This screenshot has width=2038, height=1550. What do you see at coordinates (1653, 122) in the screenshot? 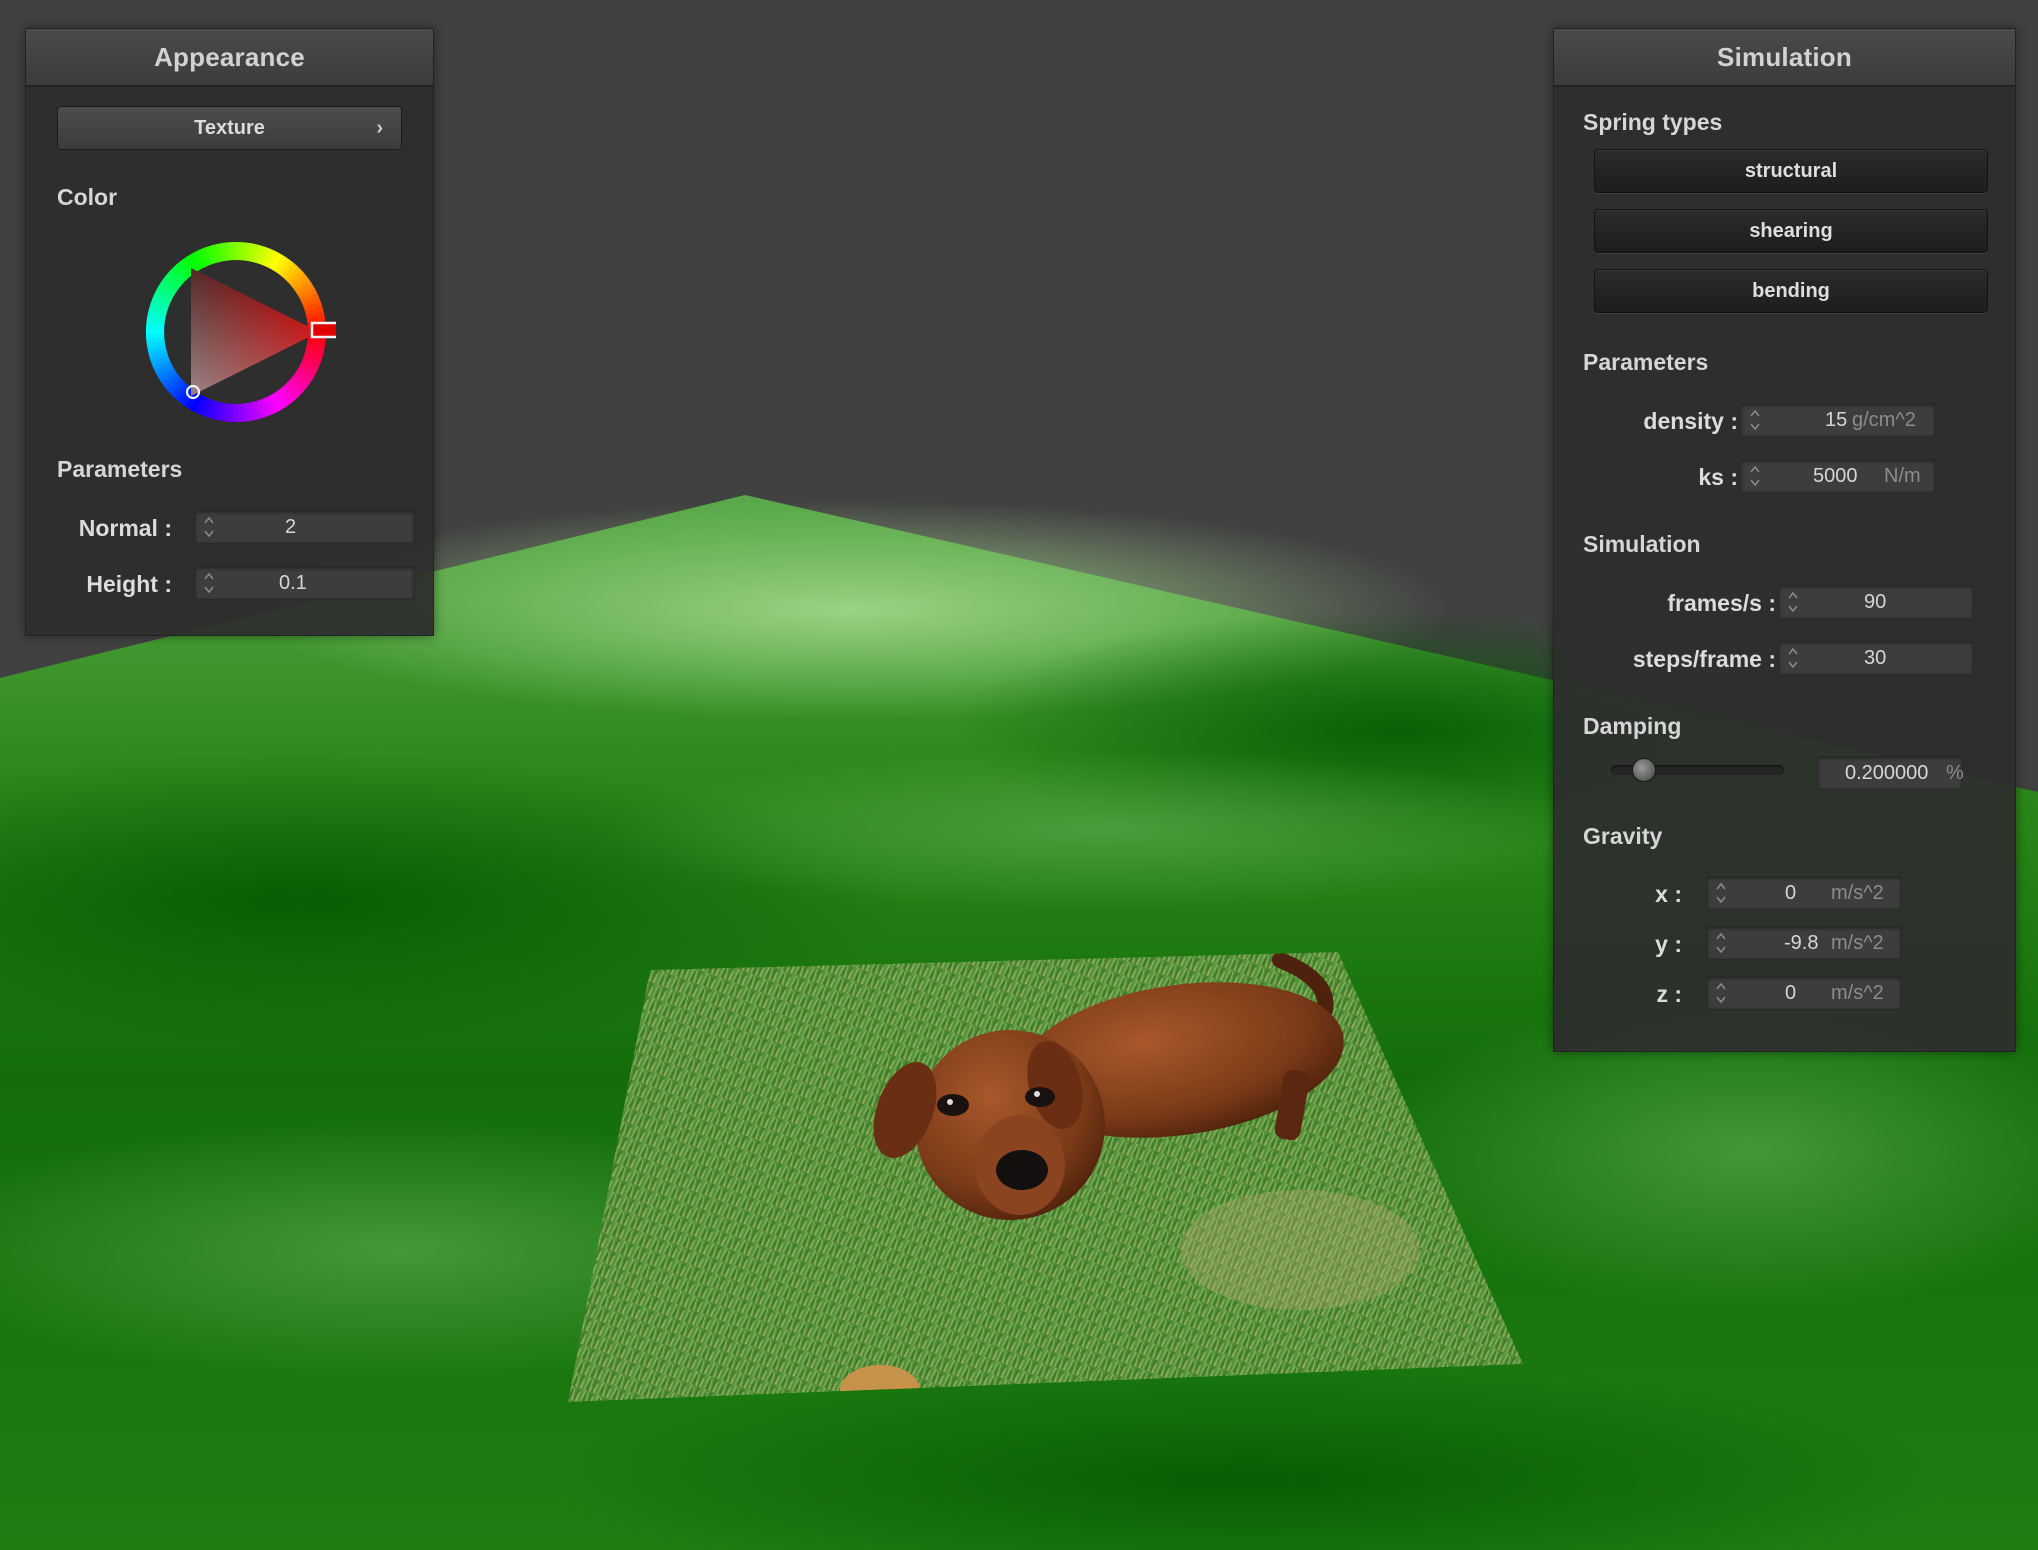
I see `spring-types-label: Spring types` at bounding box center [1653, 122].